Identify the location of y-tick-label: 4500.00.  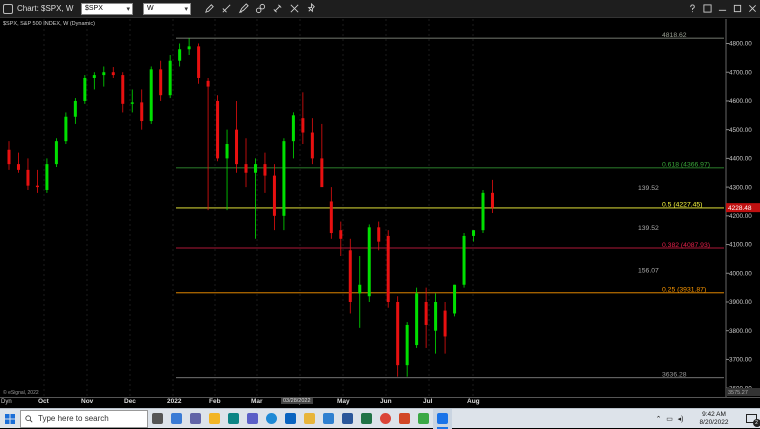
(740, 130).